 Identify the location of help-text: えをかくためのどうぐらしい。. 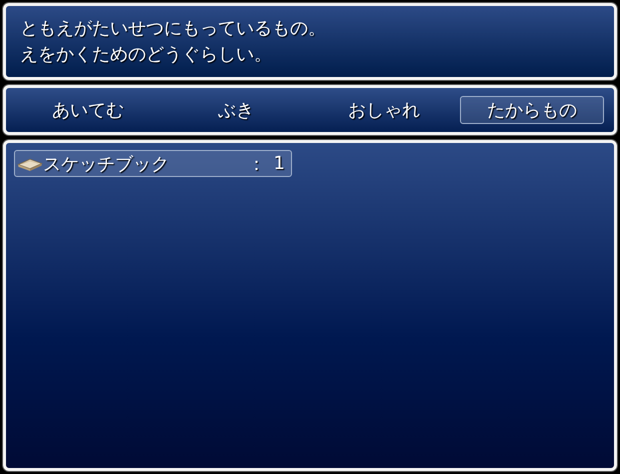
(146, 55).